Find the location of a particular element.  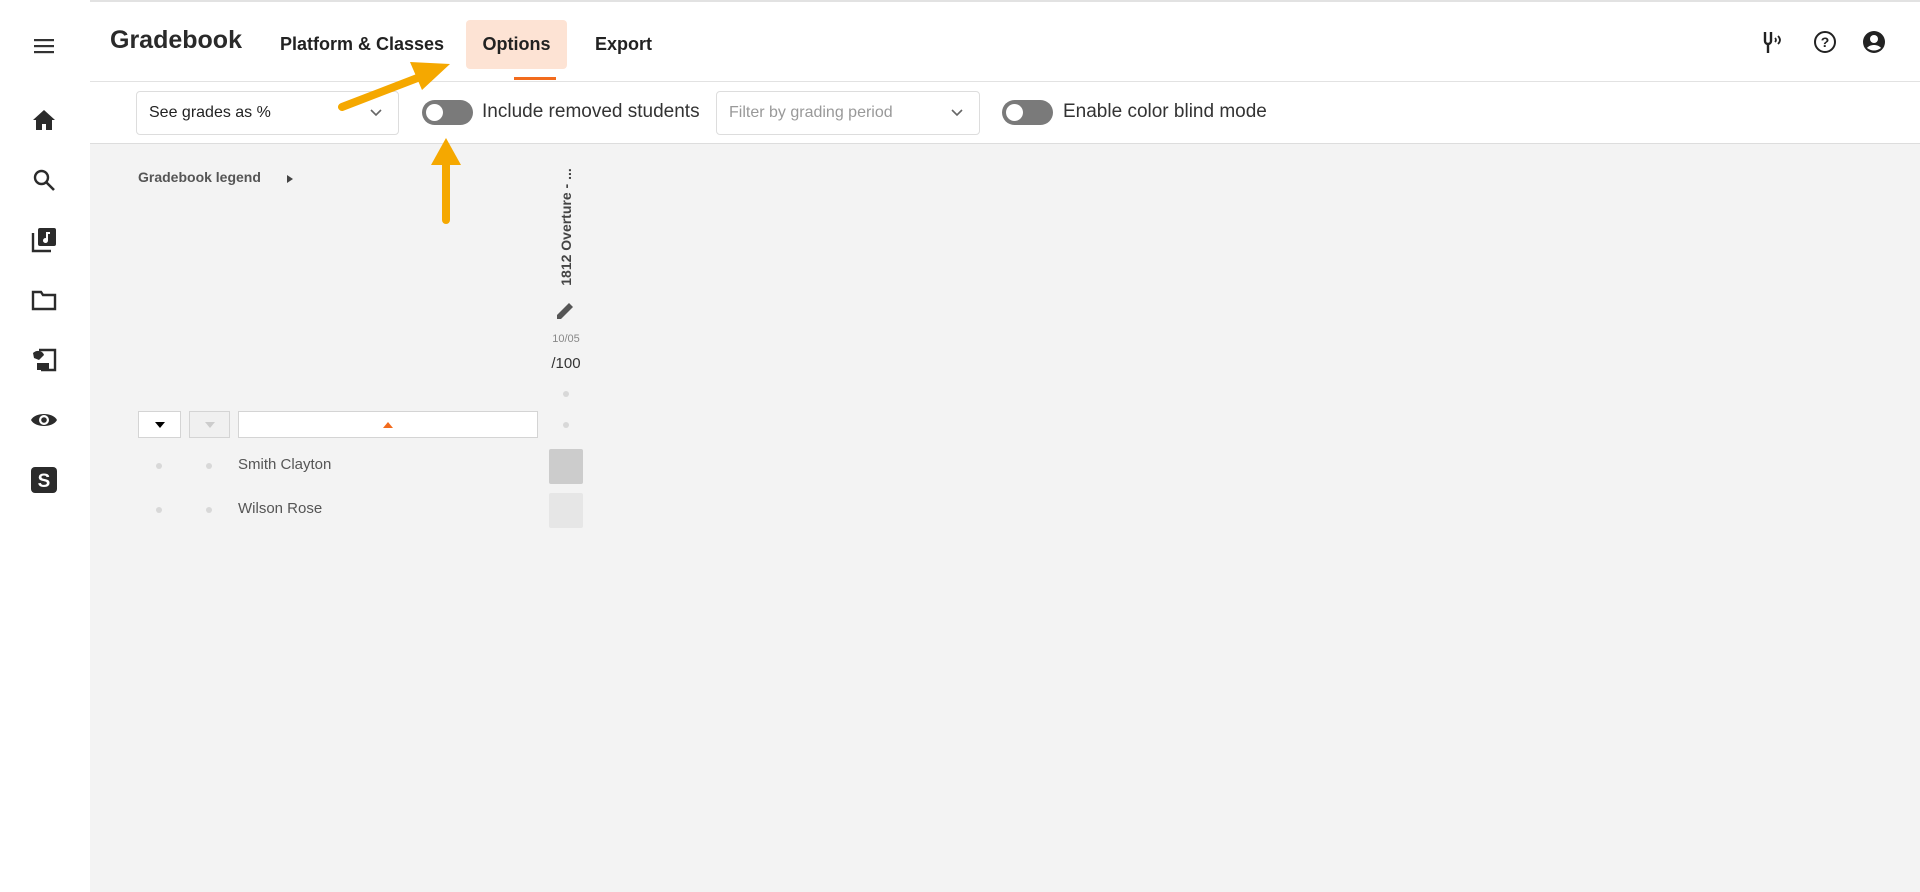

svg-text: S is located at coordinates (44, 481).